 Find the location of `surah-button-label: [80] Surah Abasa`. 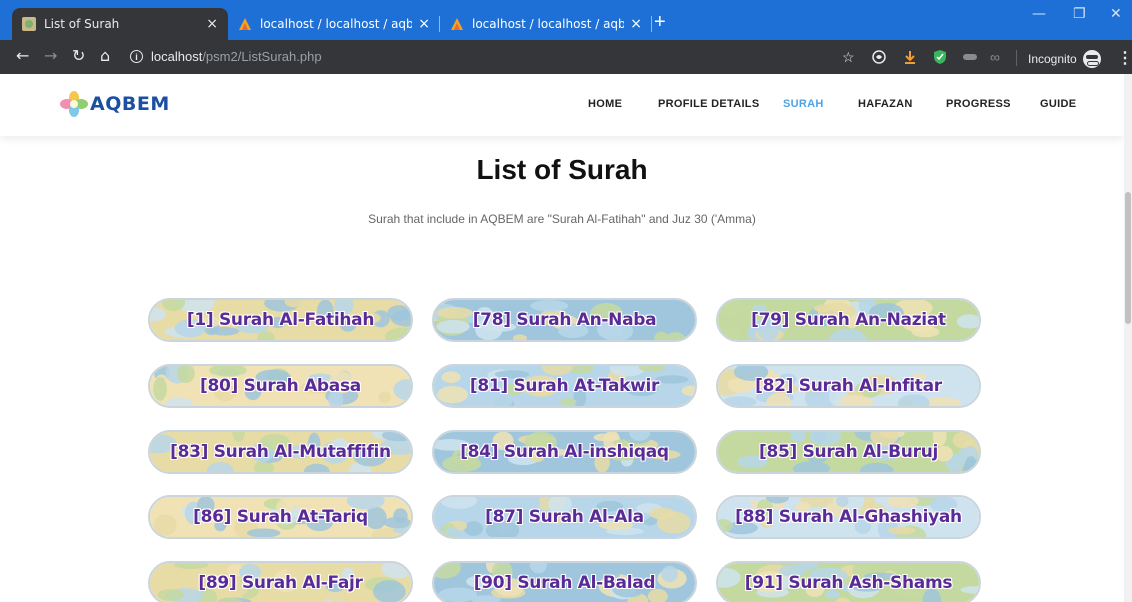

surah-button-label: [80] Surah Abasa is located at coordinates (280, 386).